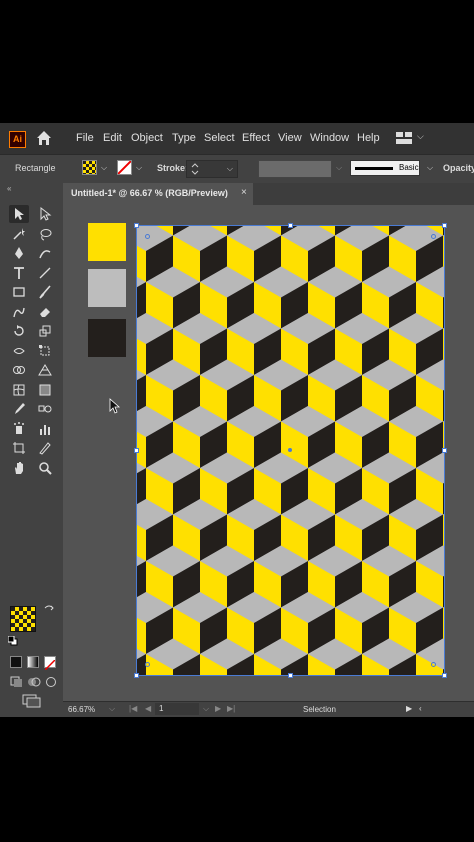 This screenshot has height=842, width=474. I want to click on scale-icon, so click(45, 331).